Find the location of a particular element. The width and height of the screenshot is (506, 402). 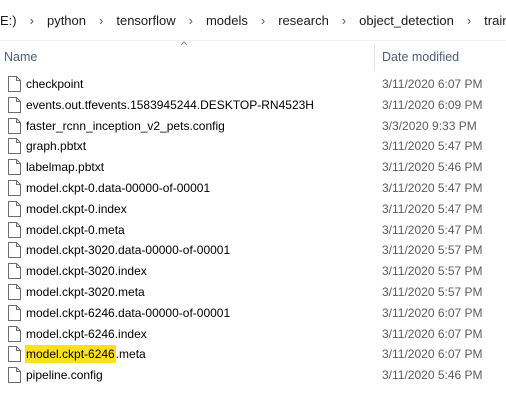

file-row: model.ckpt-3020.index 3/11/2020 5:57 PM is located at coordinates (253, 271).